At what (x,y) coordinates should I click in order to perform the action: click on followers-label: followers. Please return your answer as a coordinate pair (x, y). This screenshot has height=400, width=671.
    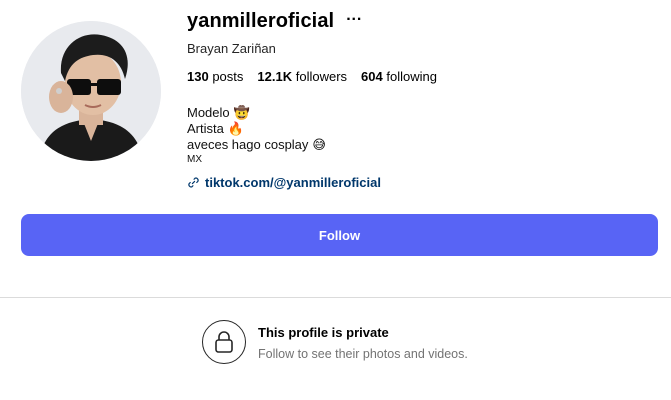
    Looking at the image, I should click on (321, 76).